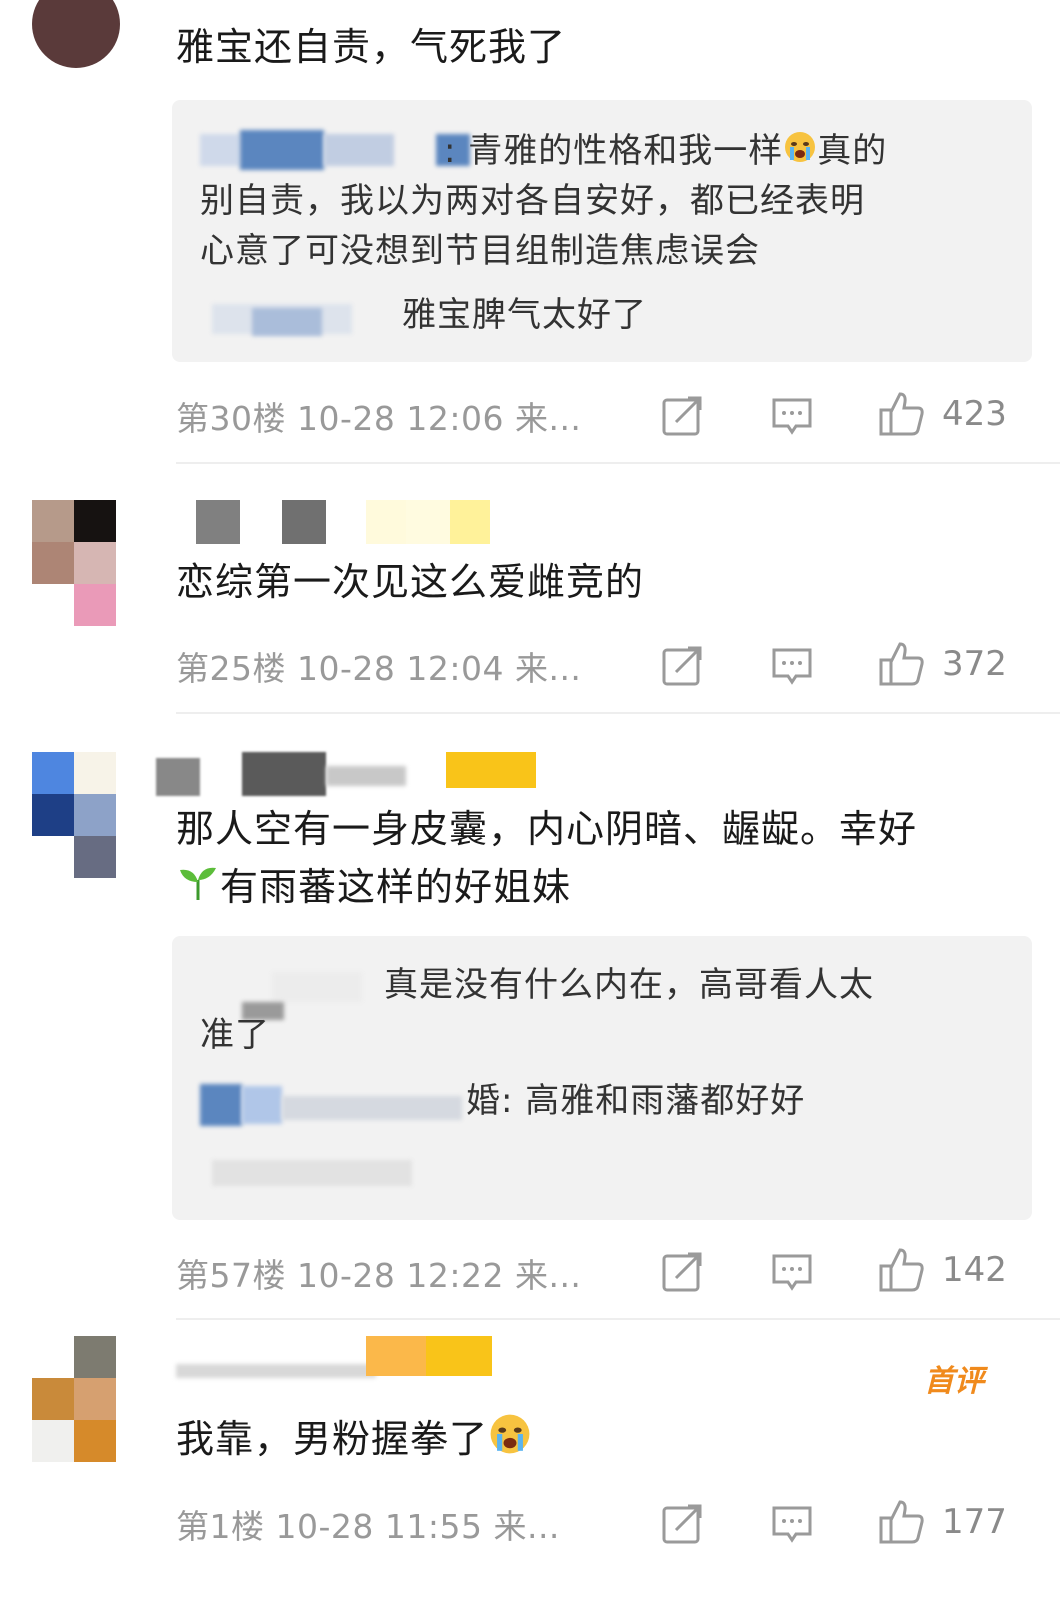 Image resolution: width=1060 pixels, height=1615 pixels. I want to click on comment-text: 恋综第一次见这么爱雌竞的, so click(410, 582).